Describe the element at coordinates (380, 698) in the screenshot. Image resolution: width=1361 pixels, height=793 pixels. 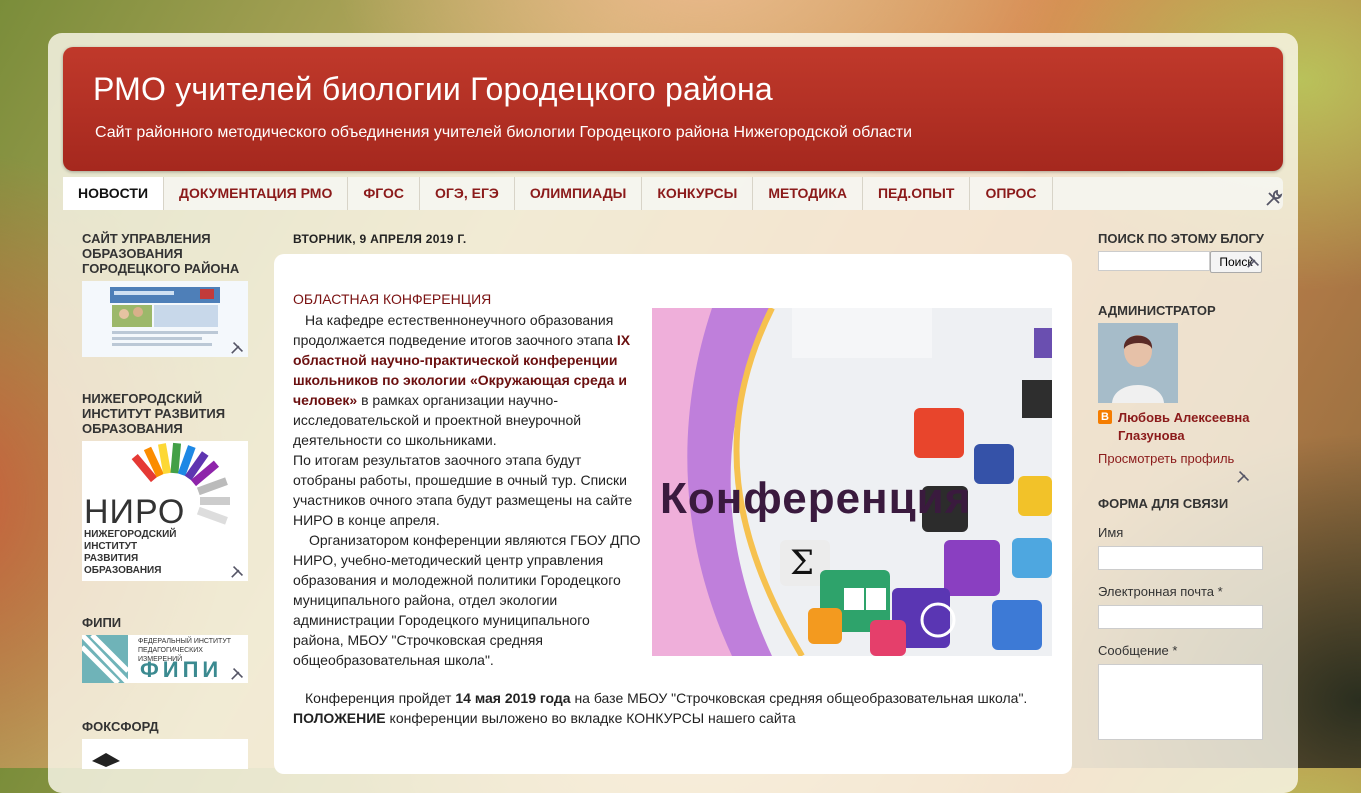
I see `post-paragraph-4-start: Конференция пройдет` at that location.